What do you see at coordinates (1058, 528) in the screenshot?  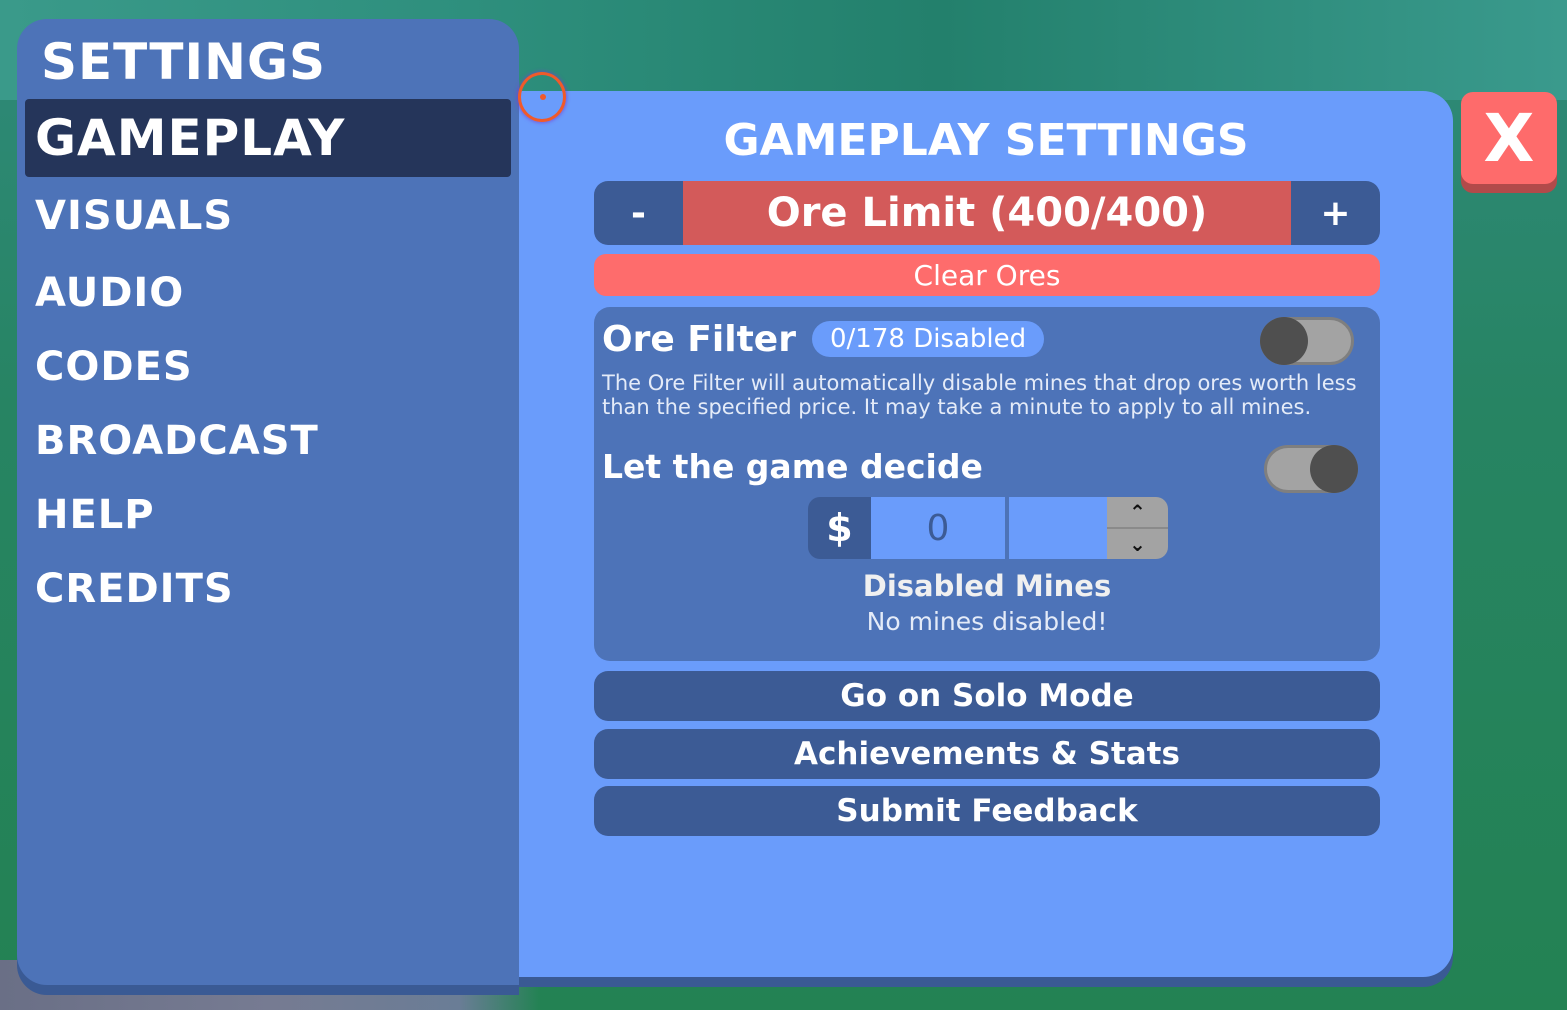 I see `price-suffix-input` at bounding box center [1058, 528].